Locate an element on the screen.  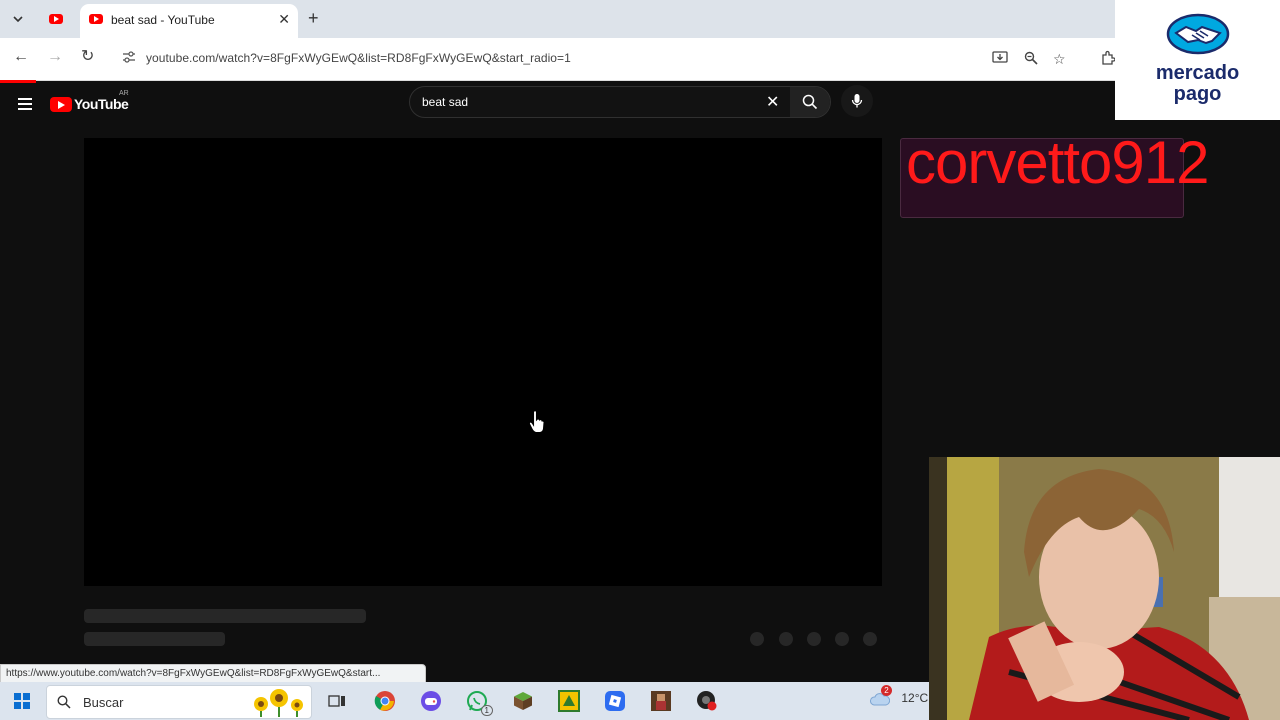
bookmark-star-icon: ☆ is located at coordinates (1059, 59).